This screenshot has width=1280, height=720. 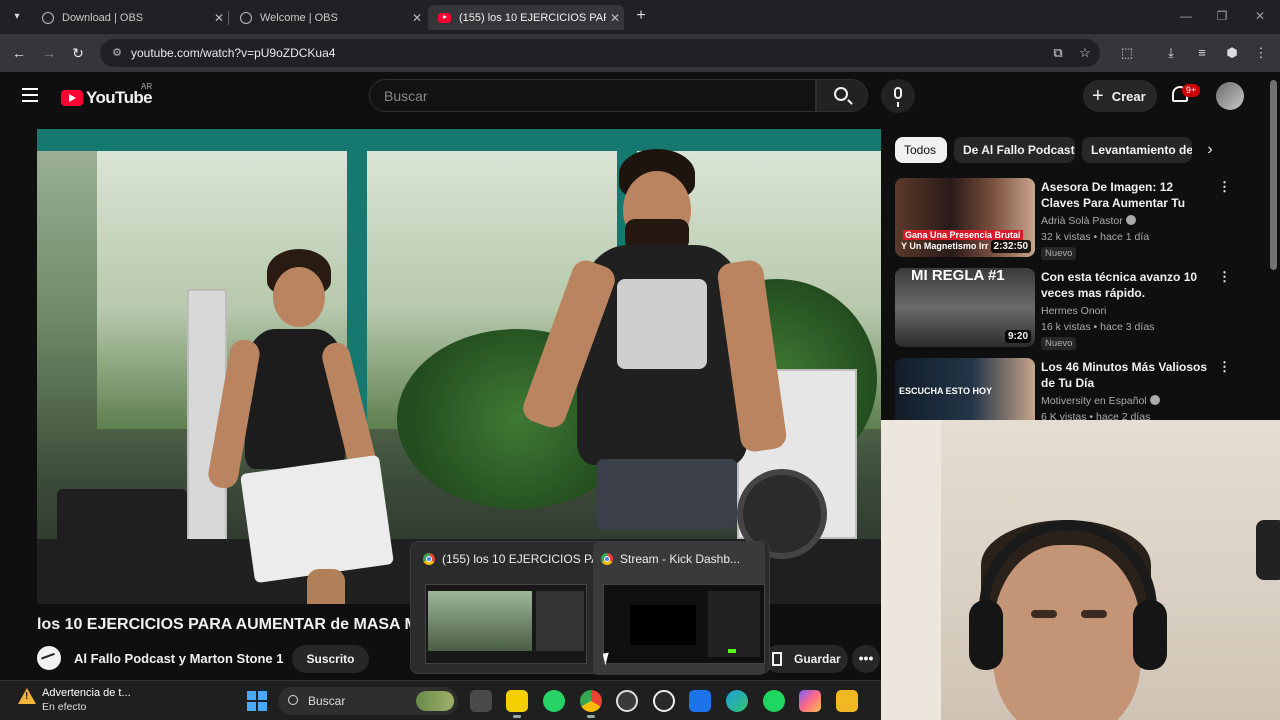 I want to click on channel-label: Motiversity en Español, so click(x=1094, y=401).